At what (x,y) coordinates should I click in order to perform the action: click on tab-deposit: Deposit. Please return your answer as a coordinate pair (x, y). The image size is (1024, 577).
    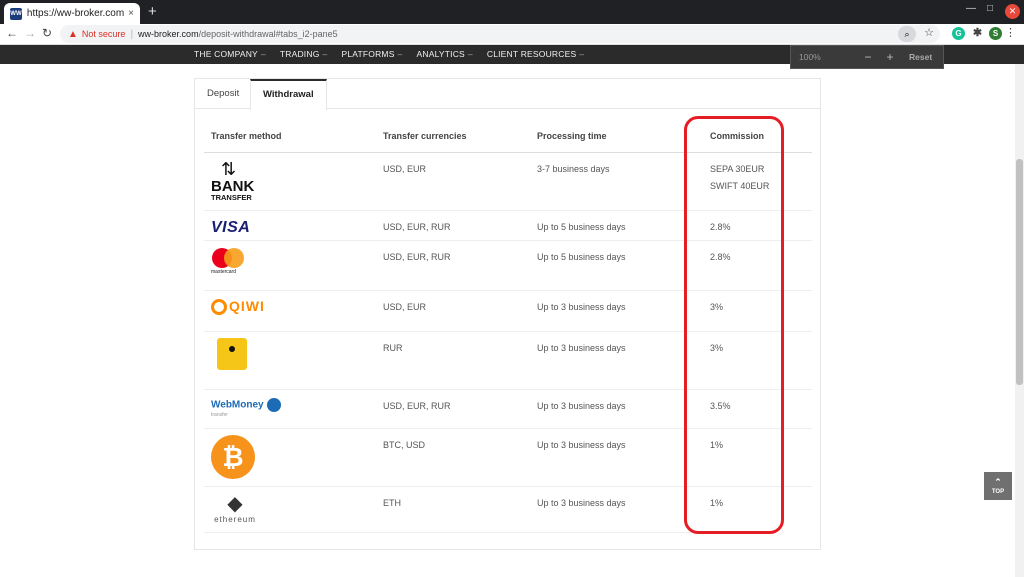
    Looking at the image, I should click on (223, 94).